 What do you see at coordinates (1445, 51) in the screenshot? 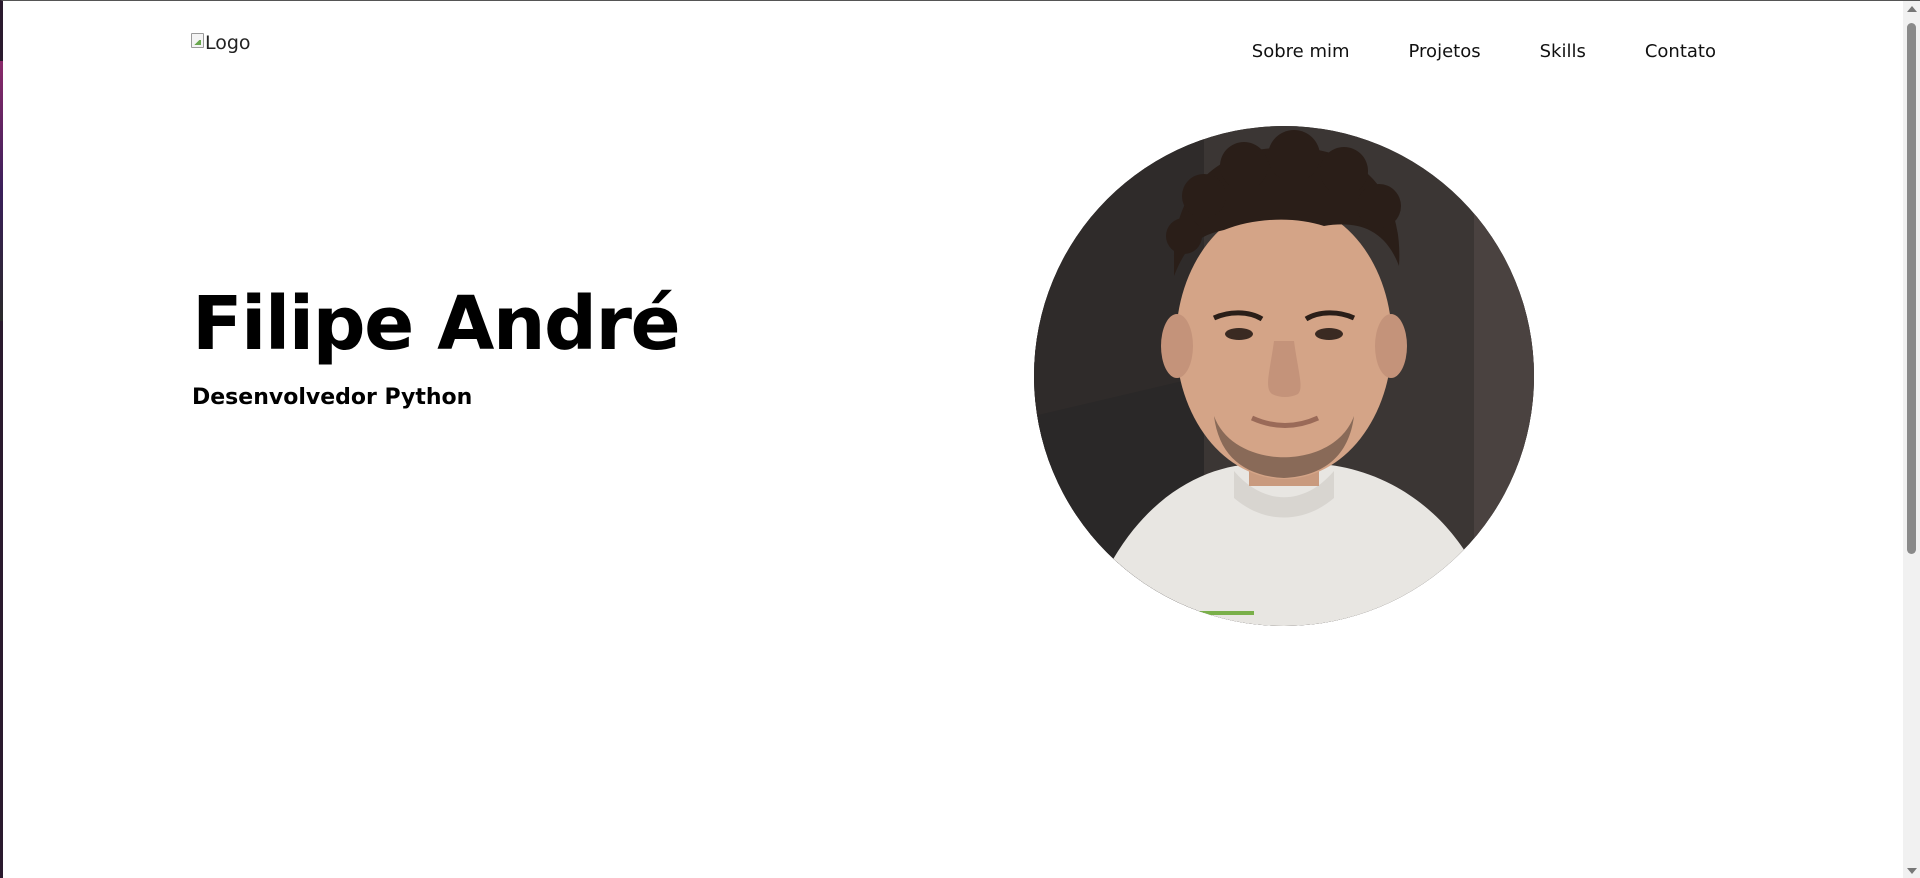
I see `nav-link-projetos: Projetos` at bounding box center [1445, 51].